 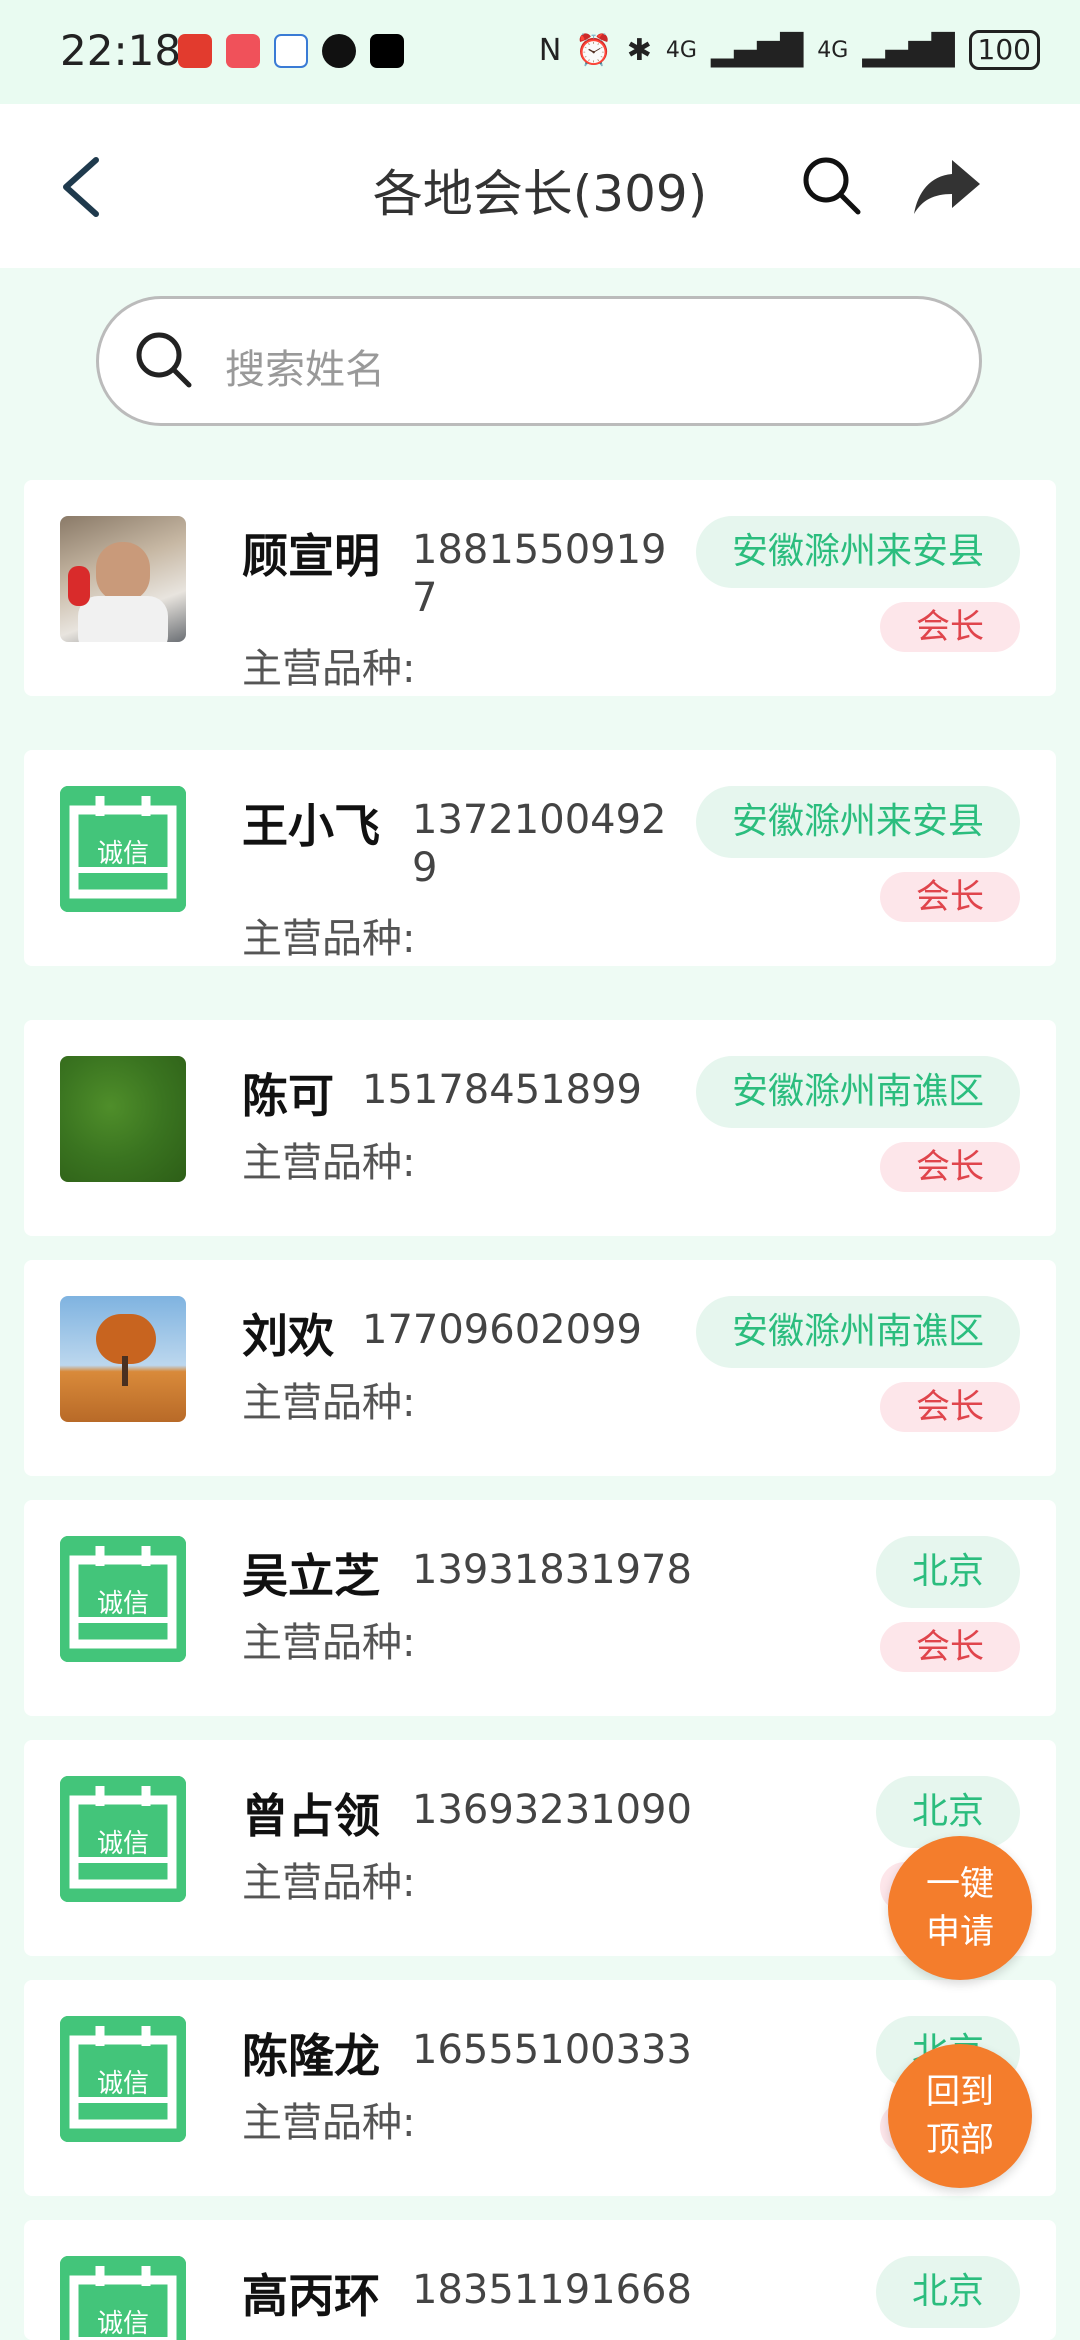 What do you see at coordinates (540, 1368) in the screenshot?
I see `list-item: 刘欢 17709602099 主营品种: 安徽滁州南谯区 会长` at bounding box center [540, 1368].